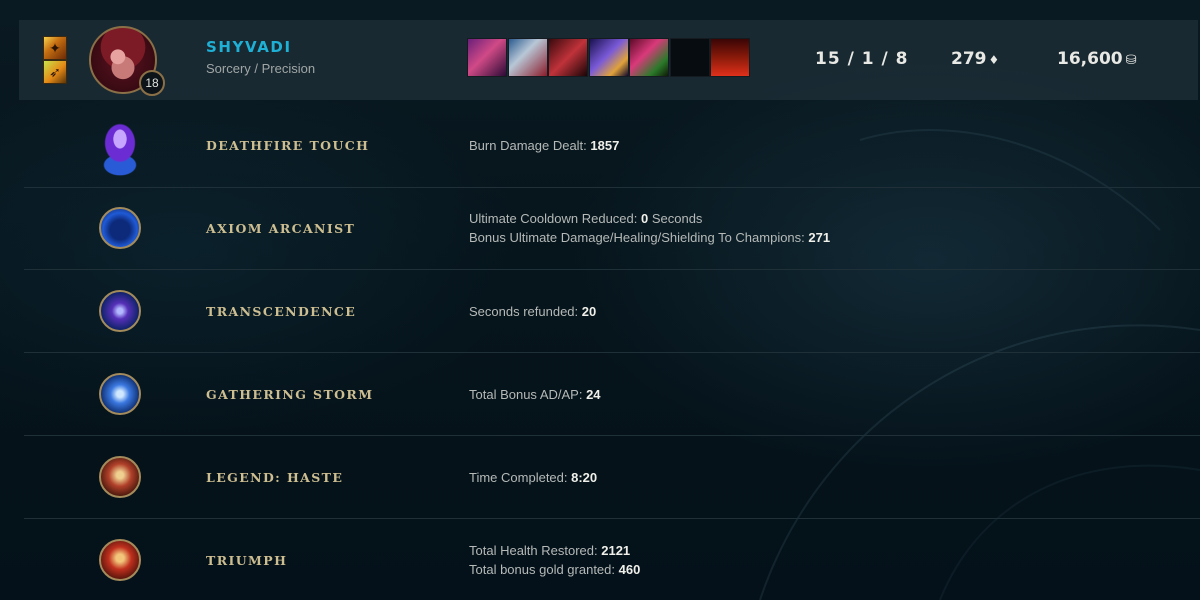  What do you see at coordinates (288, 145) in the screenshot?
I see `rune-name: DEATHFIRE TOUCH` at bounding box center [288, 145].